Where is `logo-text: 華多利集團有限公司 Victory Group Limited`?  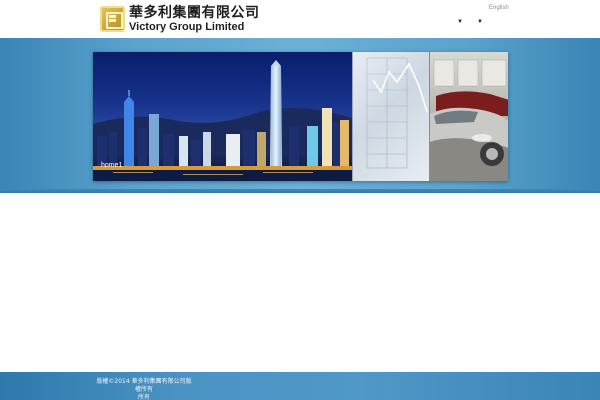 logo-text: 華多利集團有限公司 Victory Group Limited is located at coordinates (194, 19).